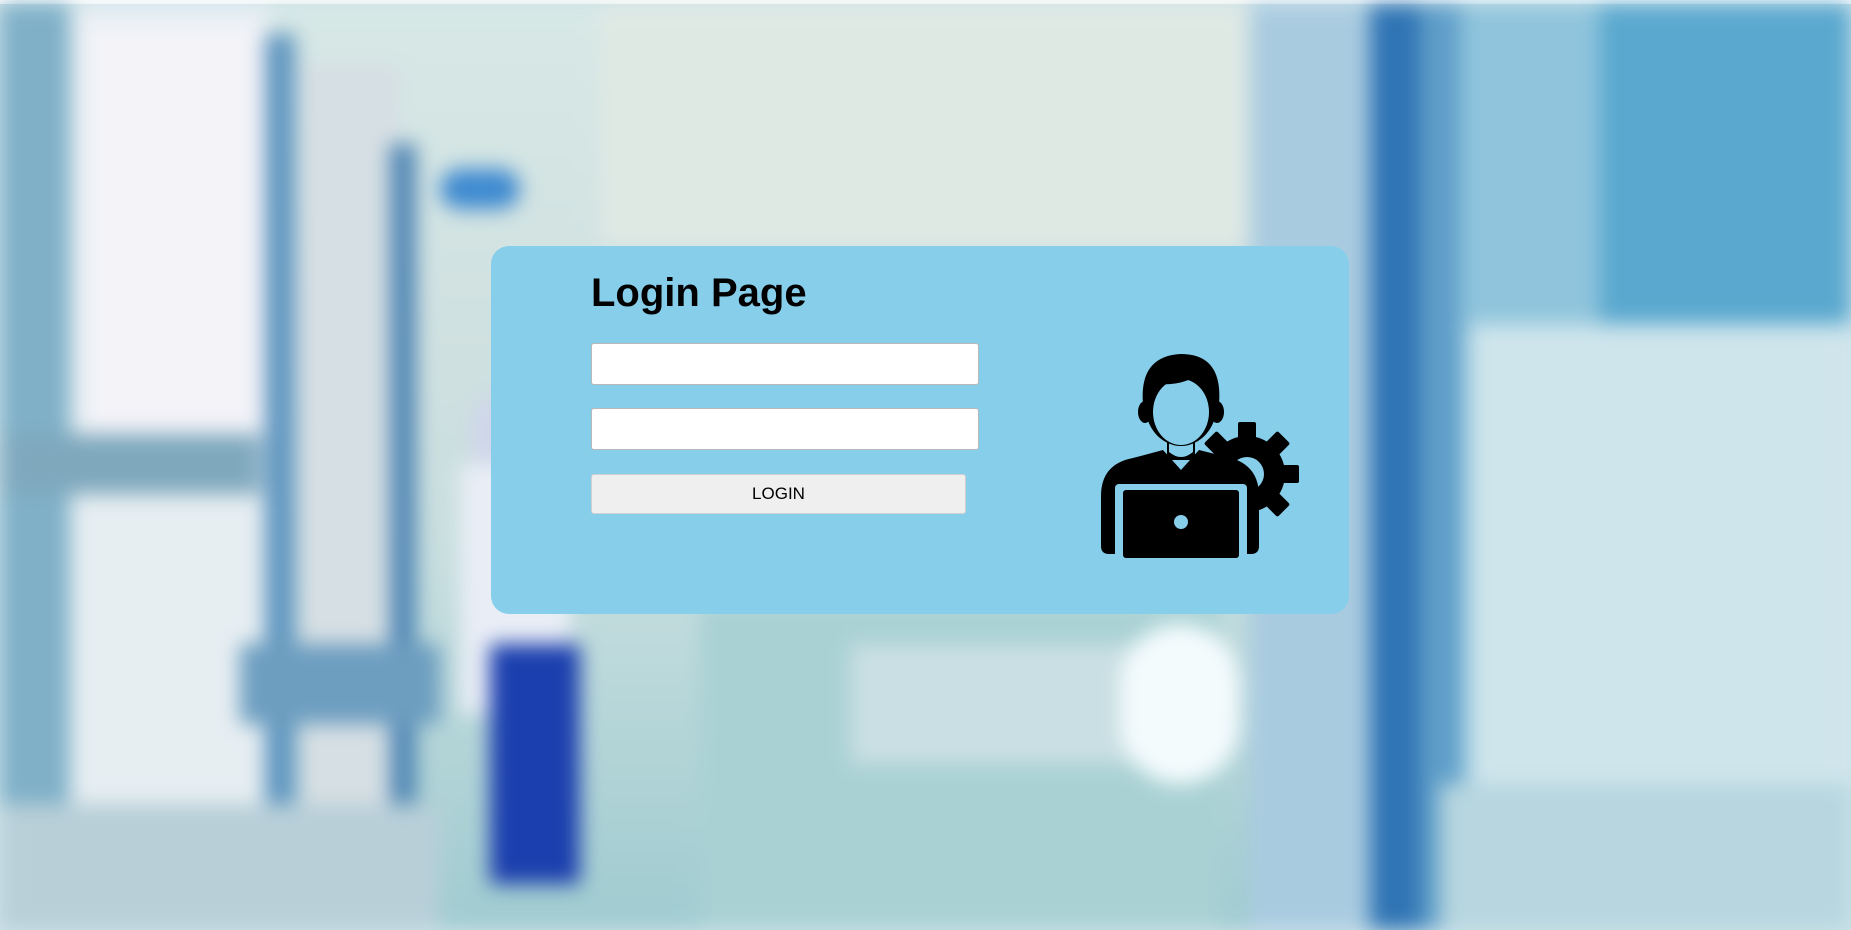 This screenshot has height=930, width=1851. I want to click on login-button: LOGIN, so click(778, 494).